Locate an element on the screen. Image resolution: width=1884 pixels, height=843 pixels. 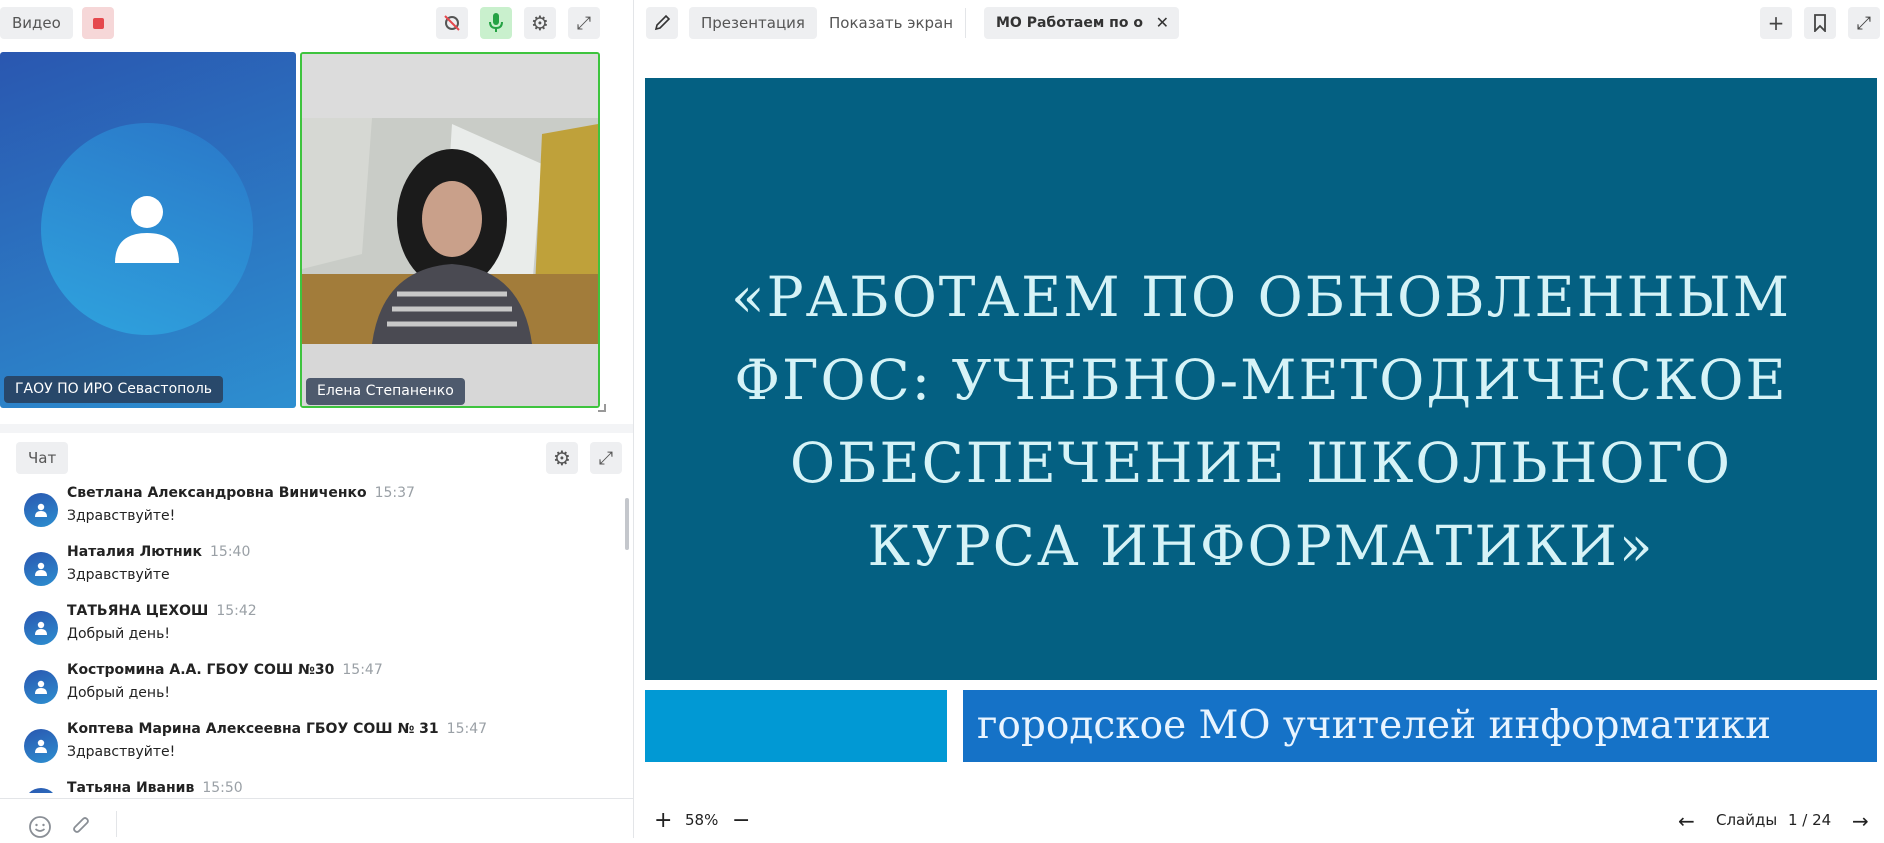
slide-accent-block is located at coordinates (796, 726).